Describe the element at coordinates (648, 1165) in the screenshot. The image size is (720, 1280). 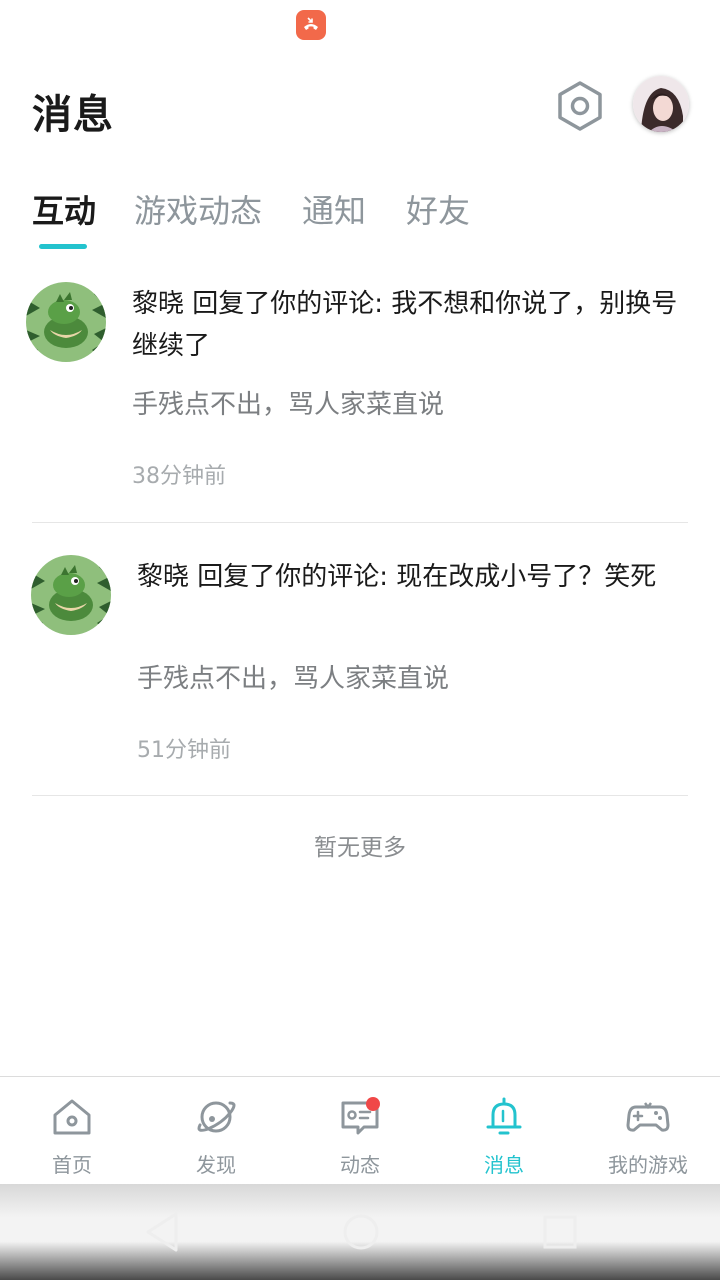
I see `nav-label: 我的游戏` at that location.